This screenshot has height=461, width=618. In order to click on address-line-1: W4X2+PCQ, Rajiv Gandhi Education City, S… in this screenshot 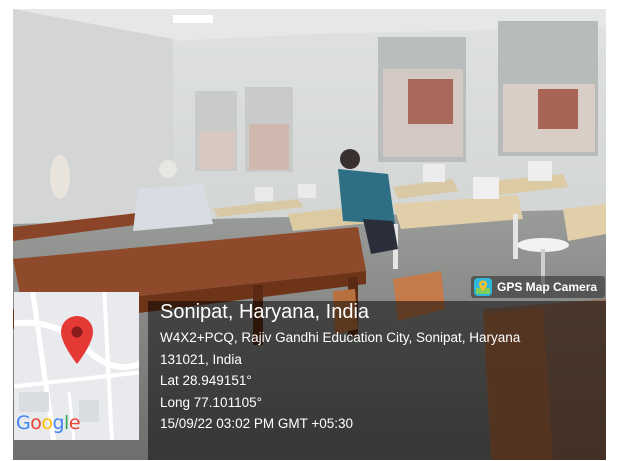, I will do `click(340, 337)`.